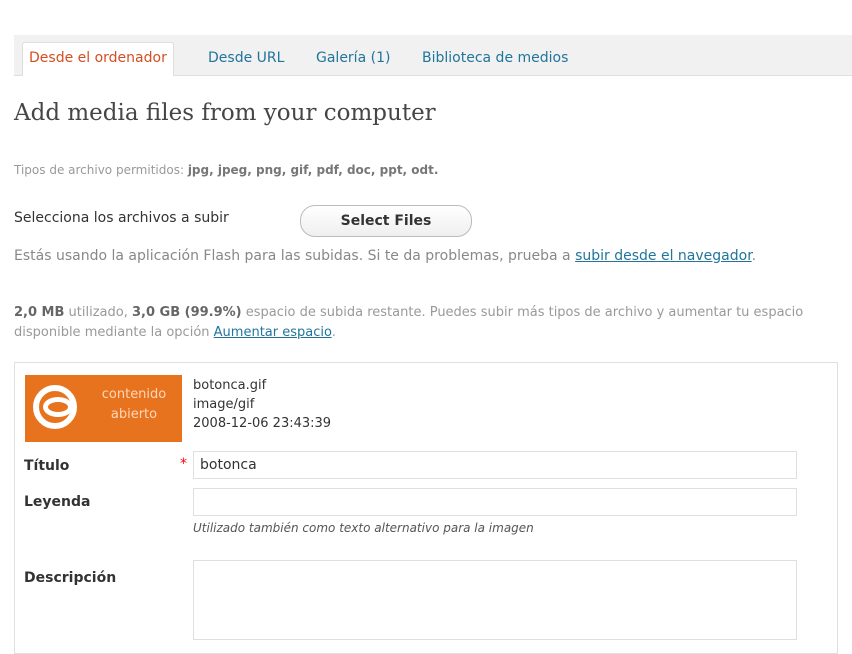 This screenshot has width=852, height=654. What do you see at coordinates (754, 256) in the screenshot?
I see `flash-notice-suffix: .` at bounding box center [754, 256].